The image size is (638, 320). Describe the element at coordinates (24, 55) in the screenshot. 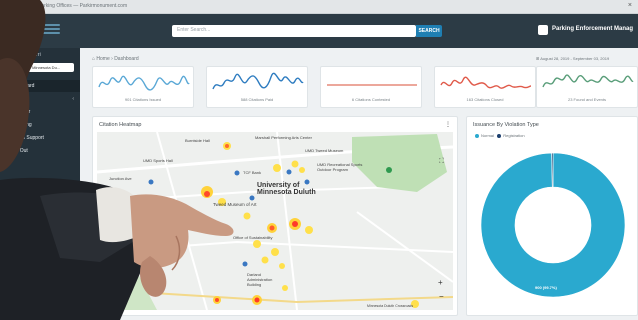

I see `welcome-text: Welcome Kerri` at that location.